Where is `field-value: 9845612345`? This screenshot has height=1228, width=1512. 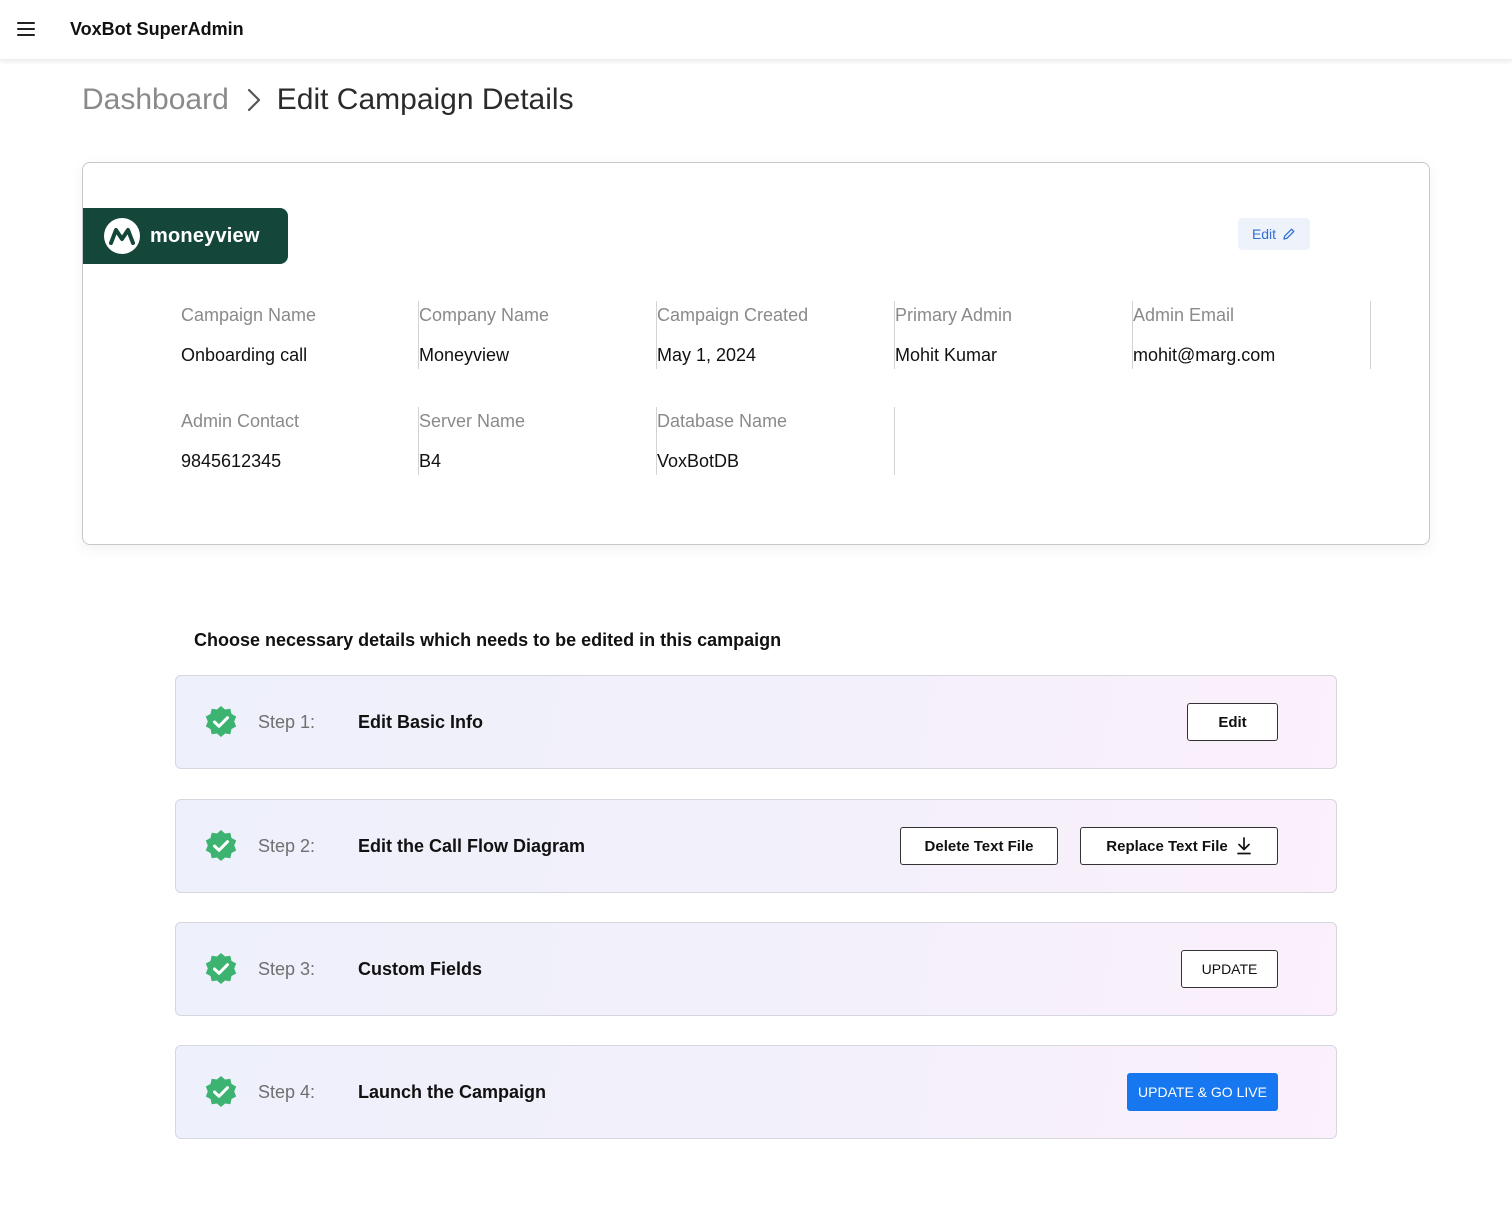
field-value: 9845612345 is located at coordinates (231, 461).